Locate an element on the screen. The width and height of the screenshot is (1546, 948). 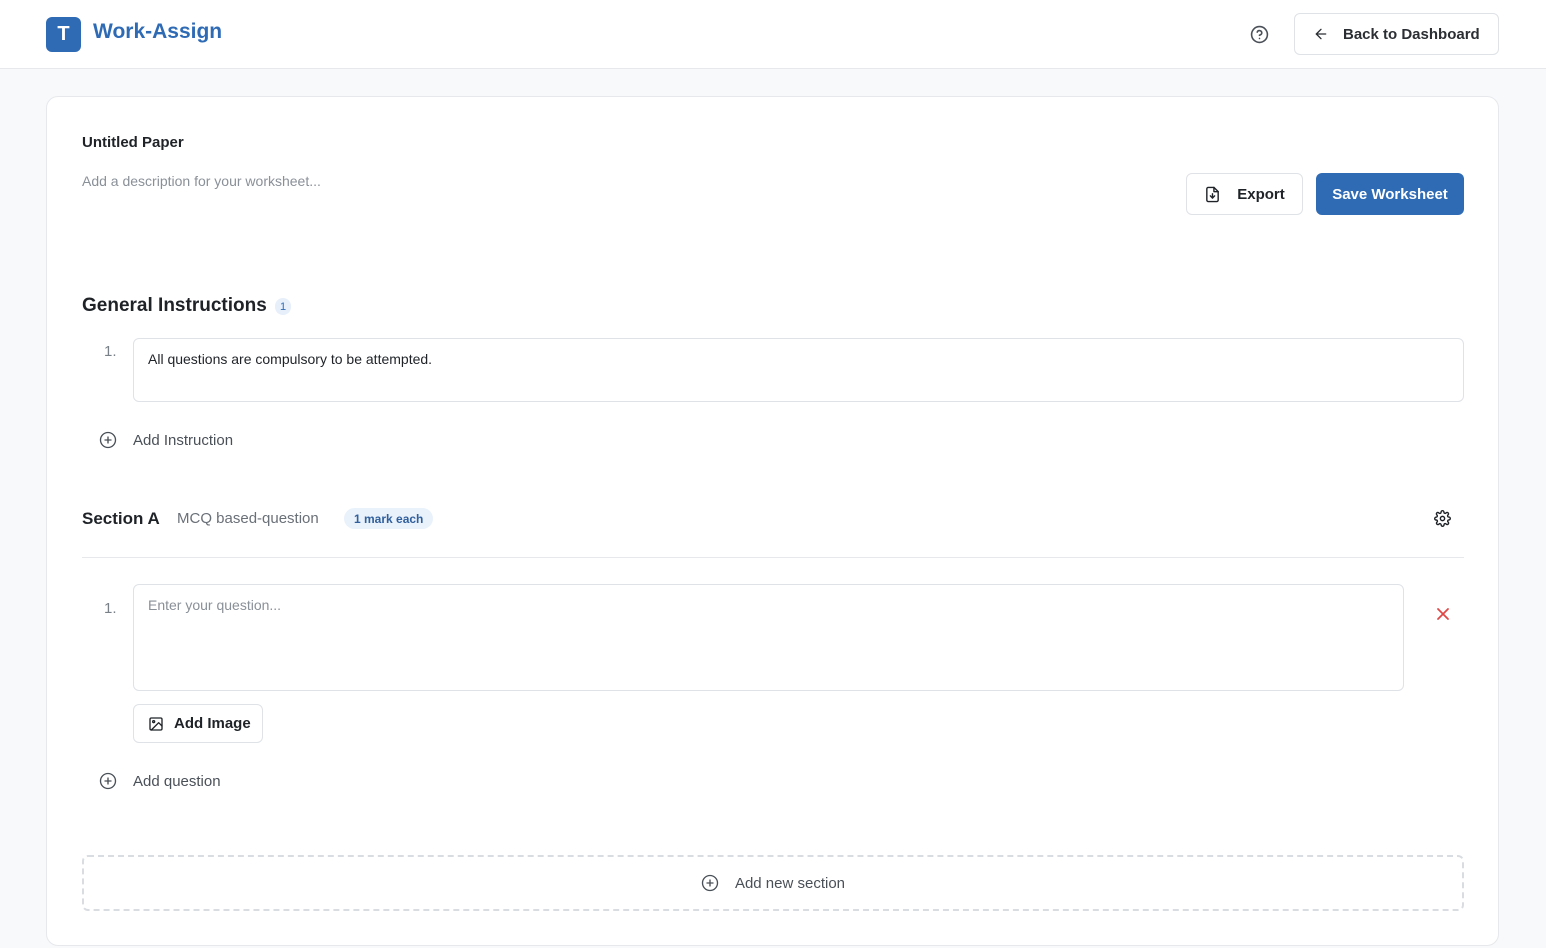
arrow-left-icon is located at coordinates (1321, 34).